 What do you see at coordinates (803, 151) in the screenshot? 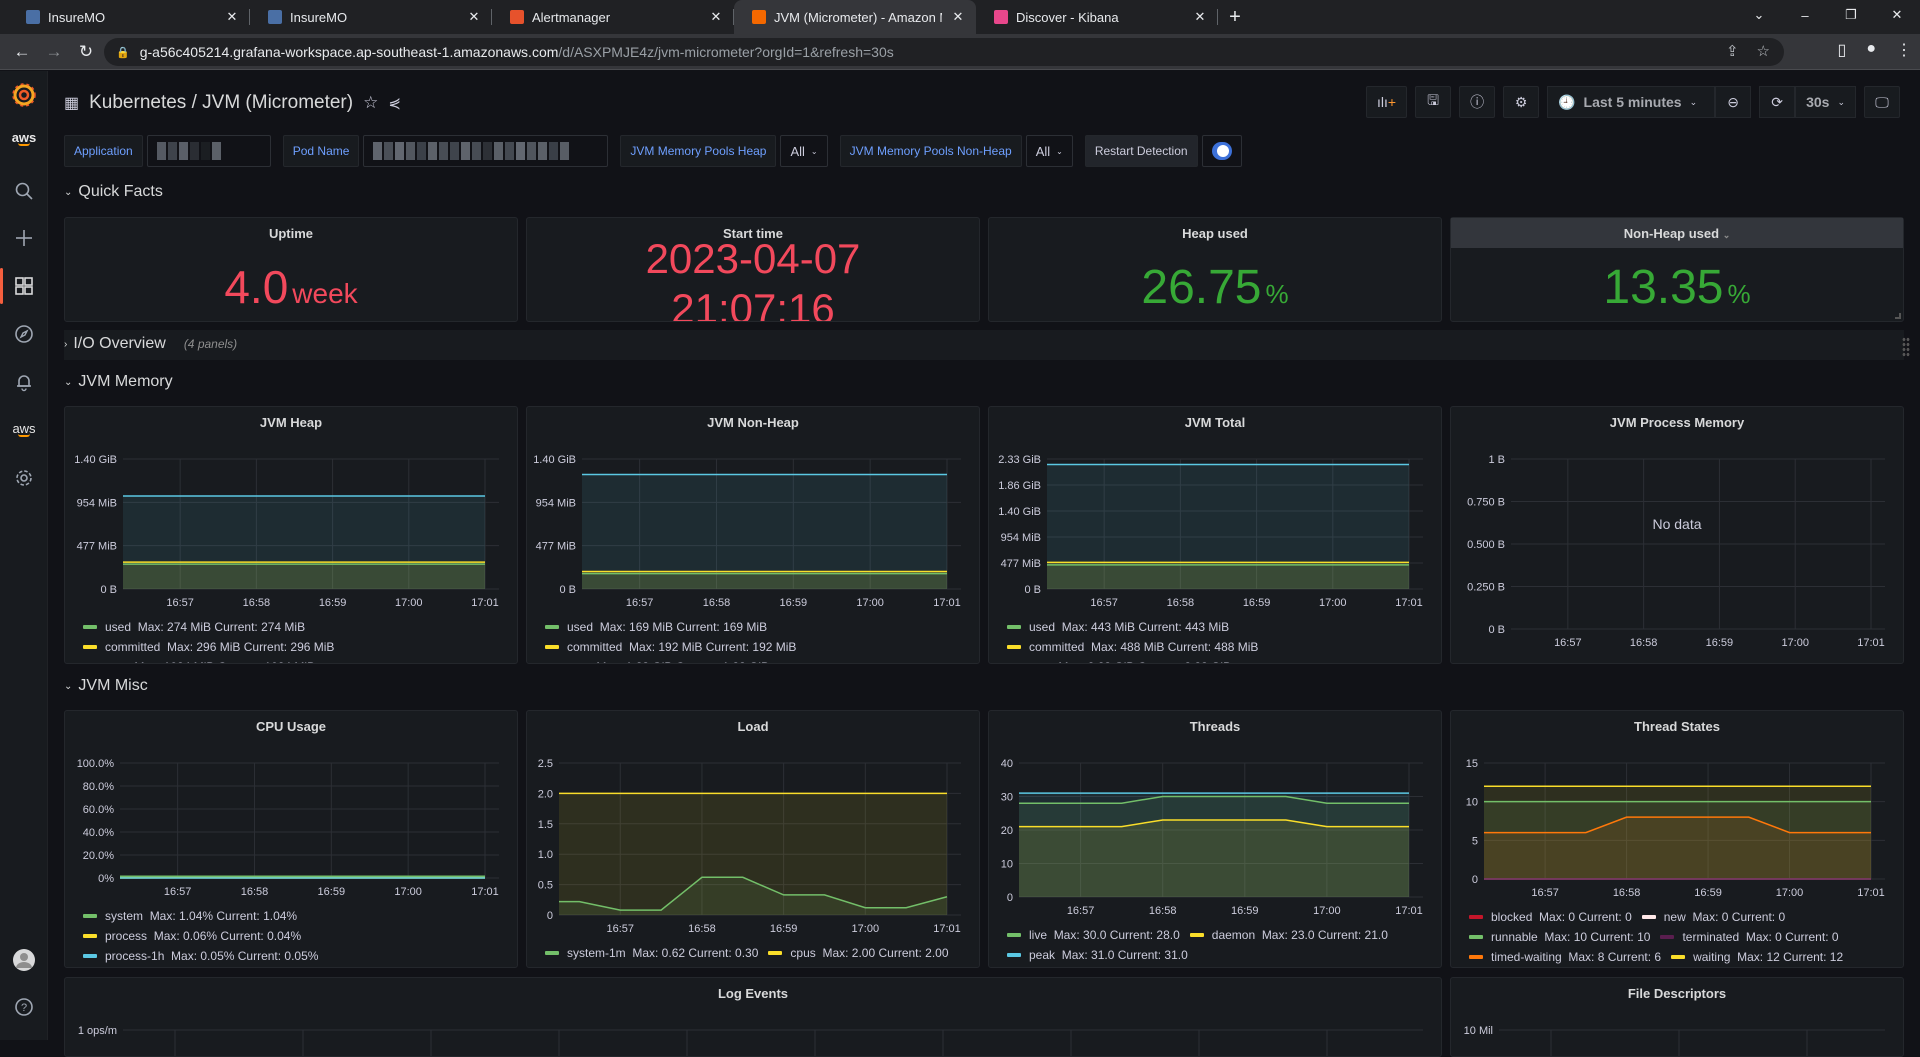
I see `var-select-jvm-memory-pools-heap: All⌄` at bounding box center [803, 151].